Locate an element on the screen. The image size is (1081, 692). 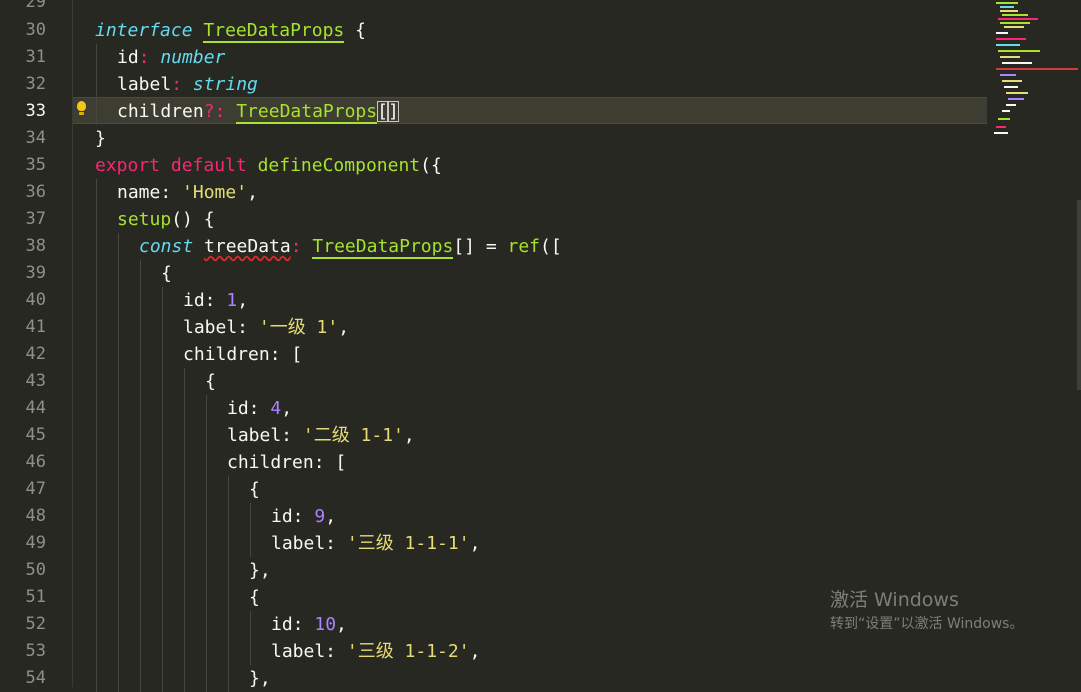
code-line: 42 children: [ is located at coordinates (495, 354).